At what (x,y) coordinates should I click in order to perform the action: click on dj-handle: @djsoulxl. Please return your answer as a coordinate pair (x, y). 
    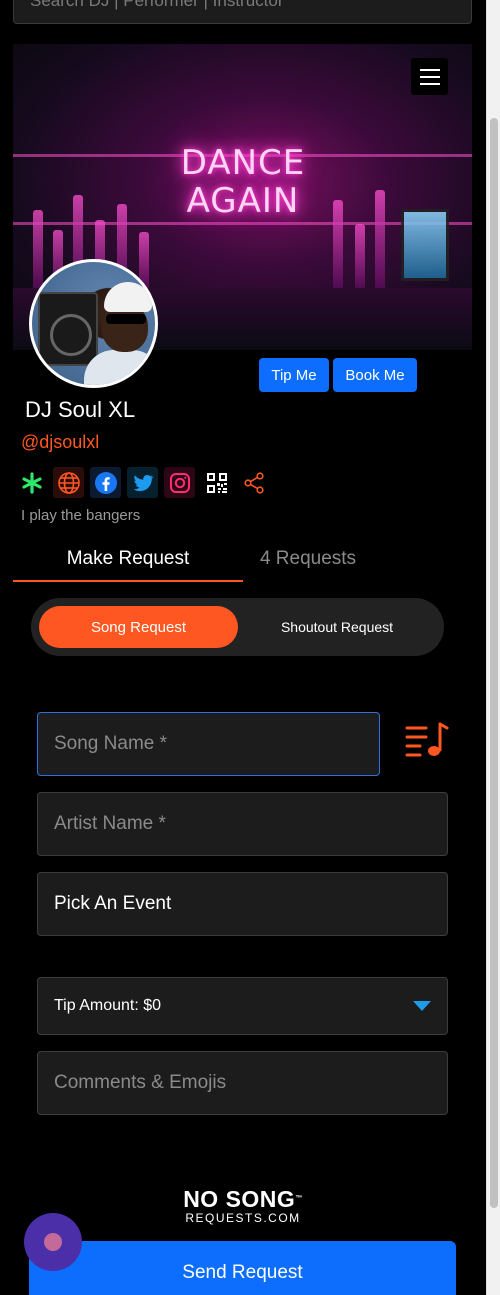
    Looking at the image, I should click on (60, 442).